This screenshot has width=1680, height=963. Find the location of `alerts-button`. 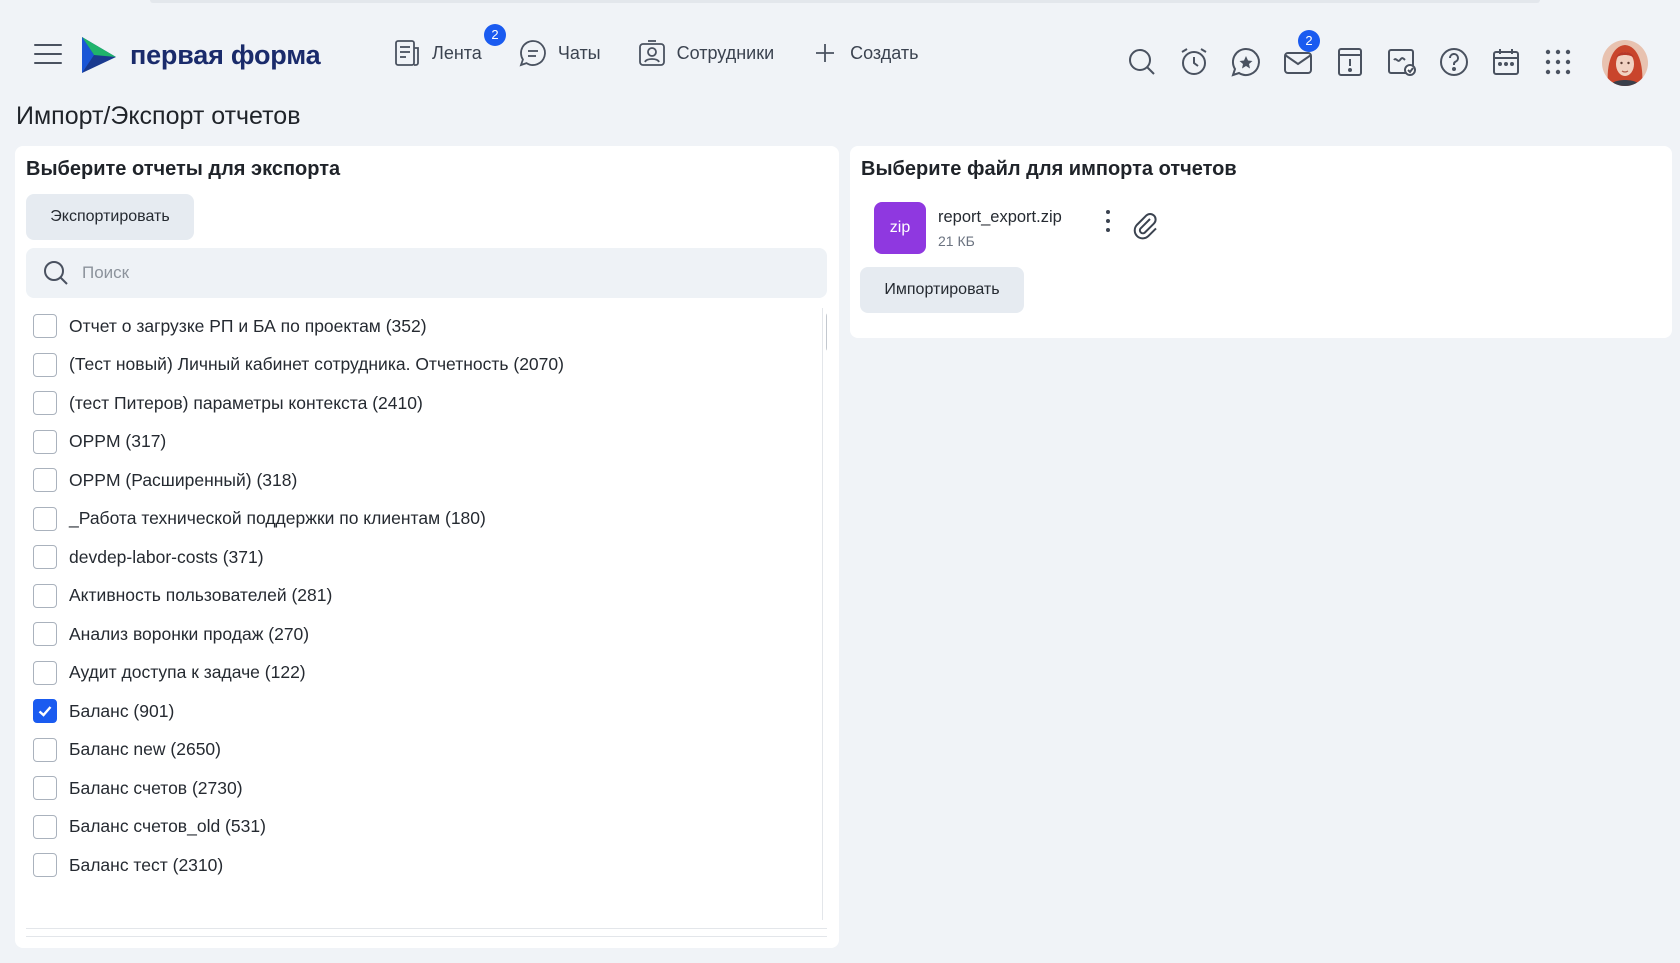

alerts-button is located at coordinates (1350, 62).